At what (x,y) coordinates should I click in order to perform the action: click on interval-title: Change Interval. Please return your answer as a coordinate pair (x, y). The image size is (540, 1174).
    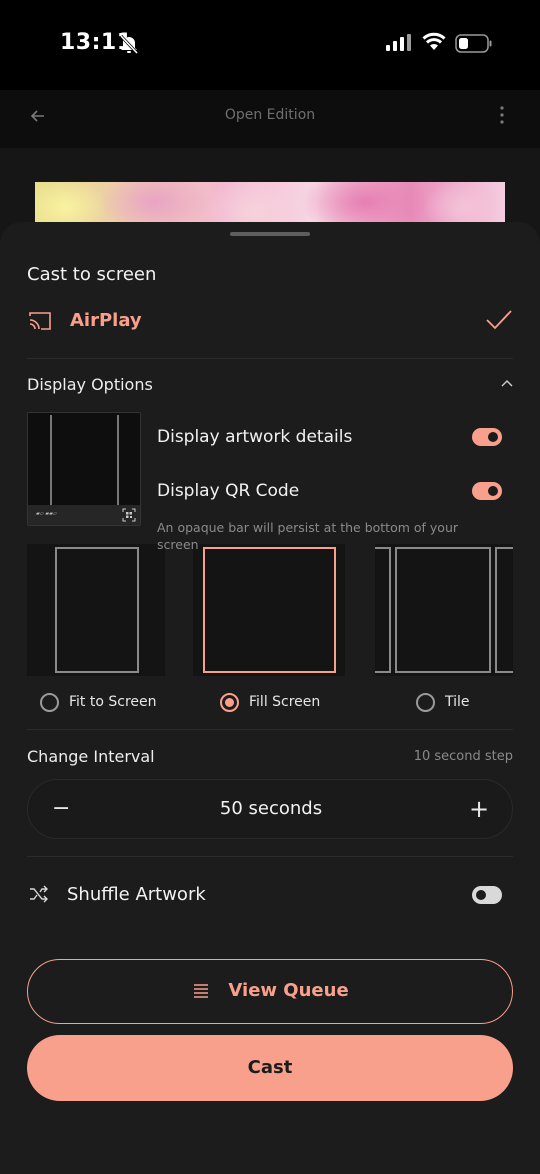
    Looking at the image, I should click on (91, 756).